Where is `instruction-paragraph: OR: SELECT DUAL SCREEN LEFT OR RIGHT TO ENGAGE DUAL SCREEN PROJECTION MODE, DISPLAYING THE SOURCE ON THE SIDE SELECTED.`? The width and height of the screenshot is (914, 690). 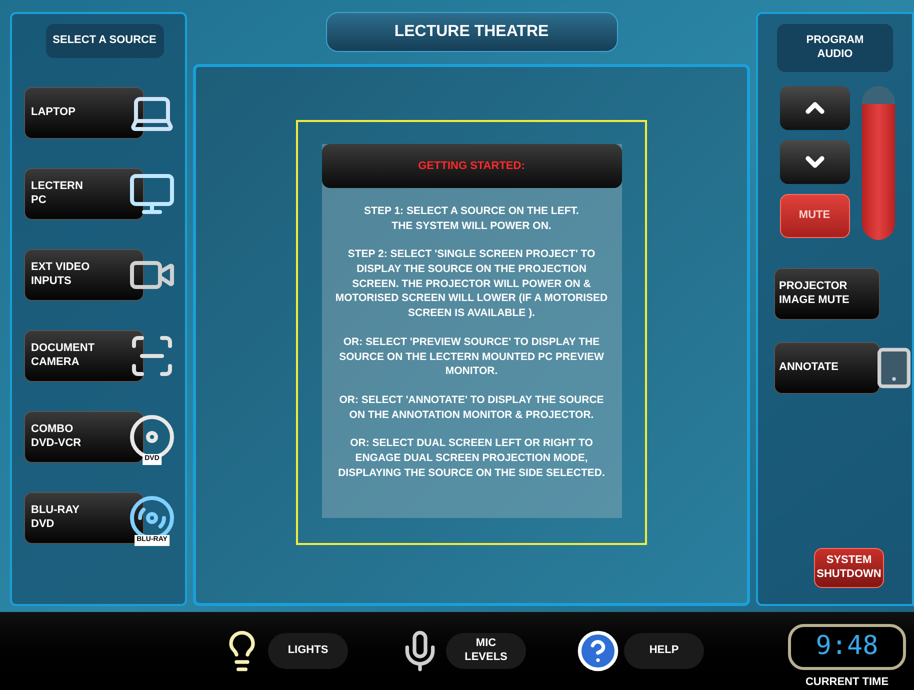 instruction-paragraph: OR: SELECT DUAL SCREEN LEFT OR RIGHT TO ENGAGE DUAL SCREEN PROJECTION MODE, DISPLAYING THE SOURCE ON THE SIDE SELECTED. is located at coordinates (471, 458).